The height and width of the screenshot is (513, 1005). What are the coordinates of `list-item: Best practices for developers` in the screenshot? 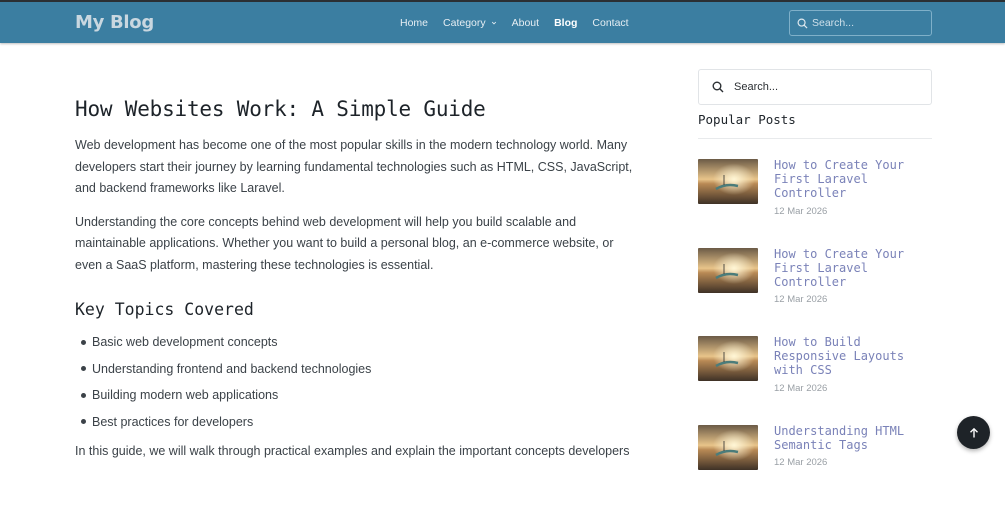 It's located at (360, 422).